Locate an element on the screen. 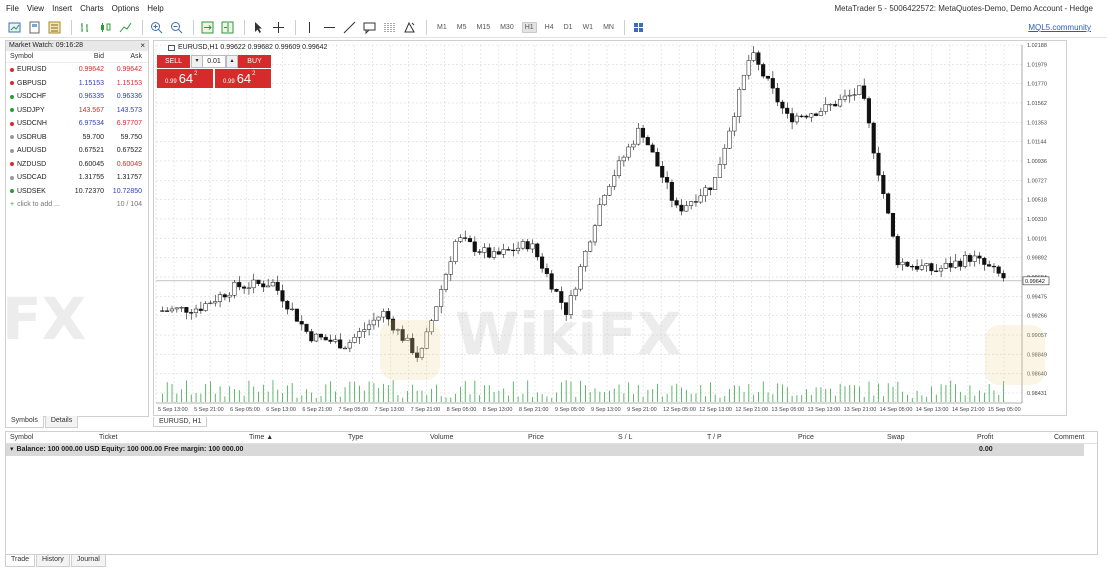 This screenshot has width=1107, height=575. fibonacci-button is located at coordinates (389, 27).